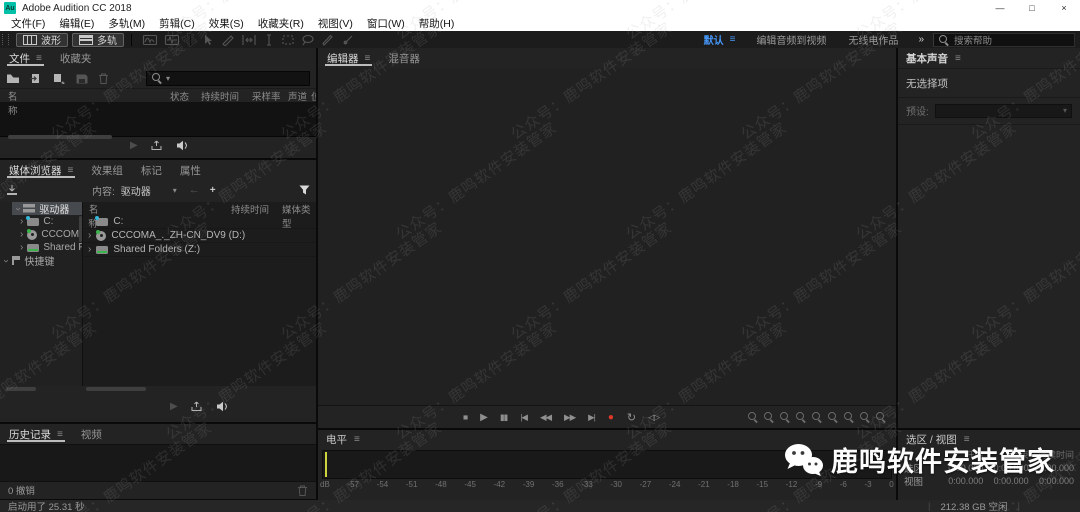  What do you see at coordinates (437, 23) in the screenshot?
I see `menu-help: 帮助(H)` at bounding box center [437, 23].